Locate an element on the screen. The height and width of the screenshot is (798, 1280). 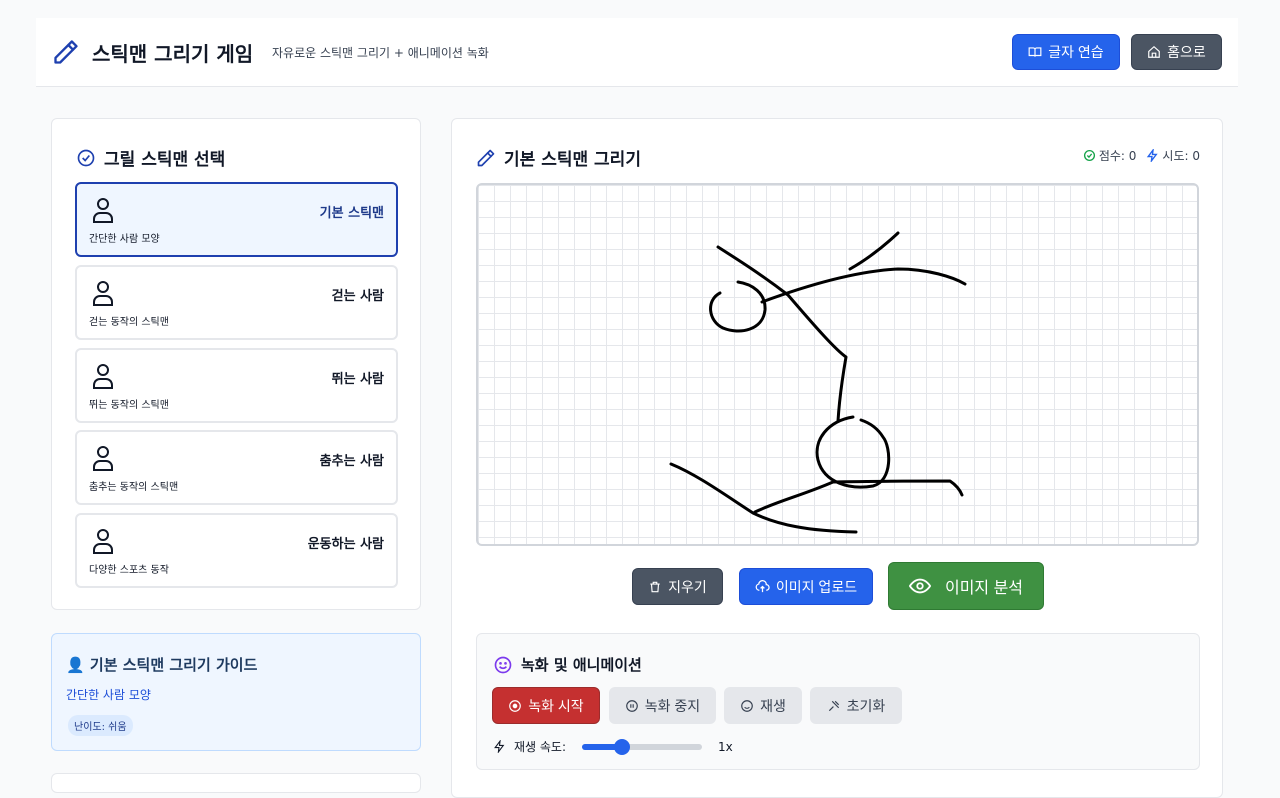
option-desc: 다양한 스포츠 동작 is located at coordinates (129, 570).